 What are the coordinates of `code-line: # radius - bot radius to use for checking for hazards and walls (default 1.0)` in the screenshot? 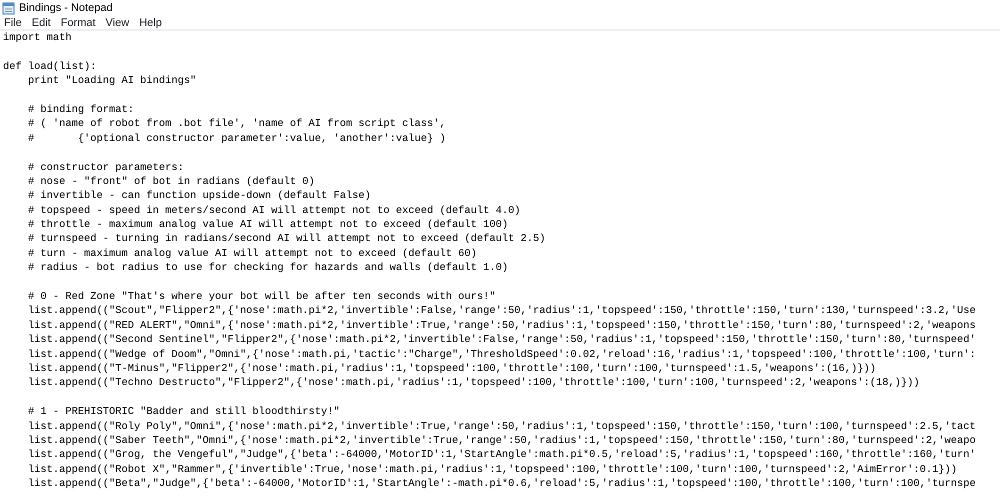 It's located at (267, 268).